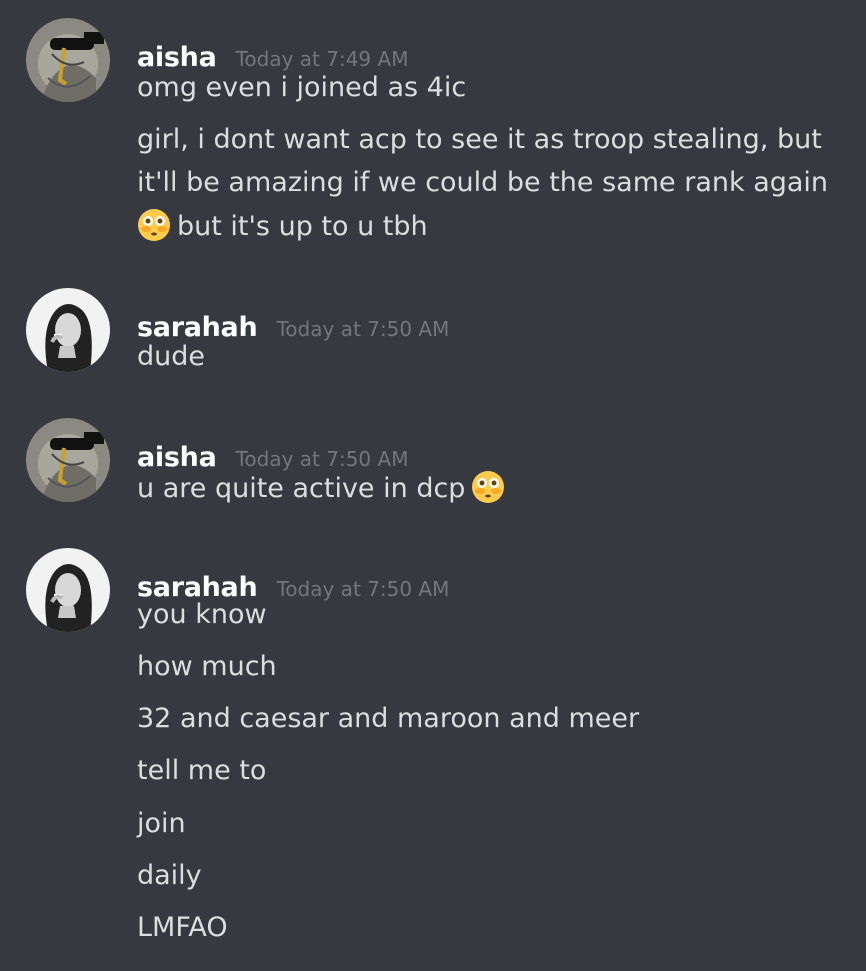 This screenshot has width=866, height=971. Describe the element at coordinates (322, 59) in the screenshot. I see `timestamp: Today at 7:49 AM` at that location.